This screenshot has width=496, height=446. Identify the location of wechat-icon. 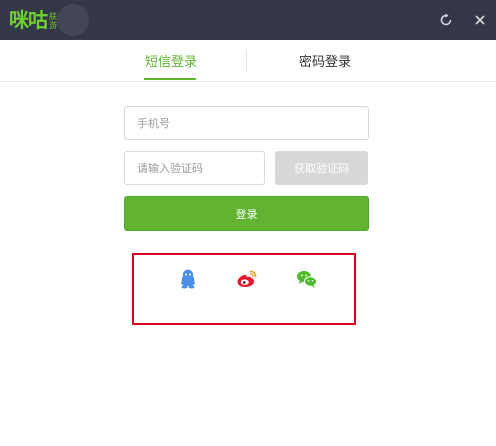
(307, 279).